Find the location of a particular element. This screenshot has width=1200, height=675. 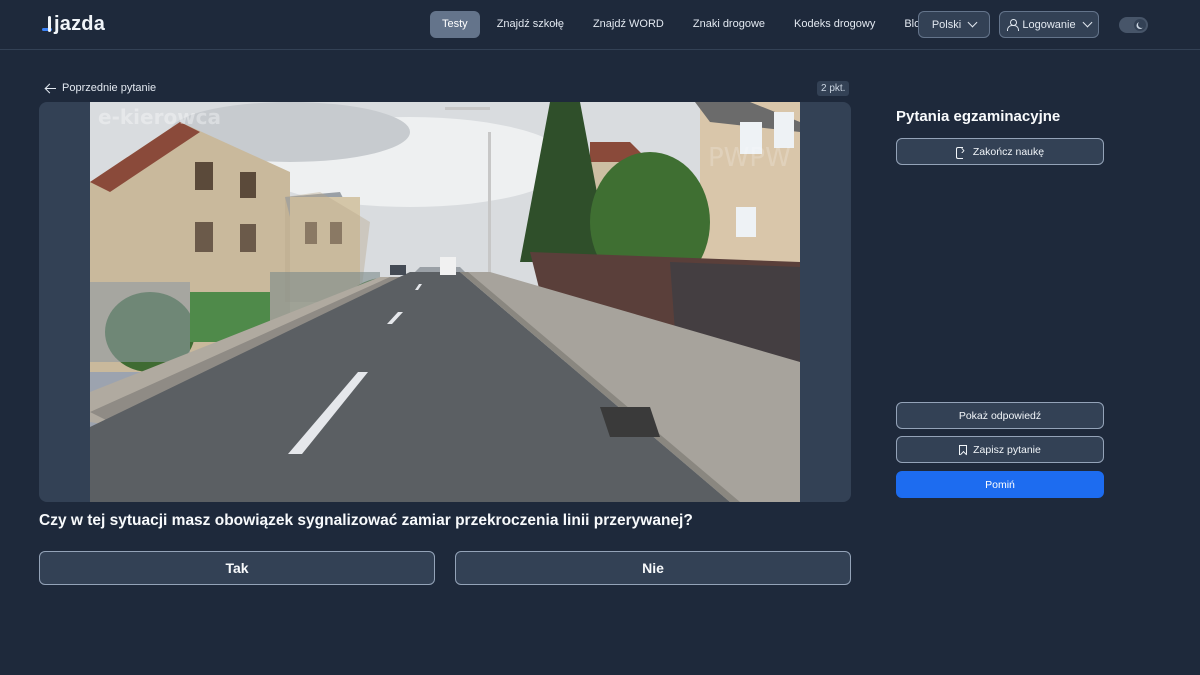

previous-question-link: Poprzednie pytanie is located at coordinates (100, 88).